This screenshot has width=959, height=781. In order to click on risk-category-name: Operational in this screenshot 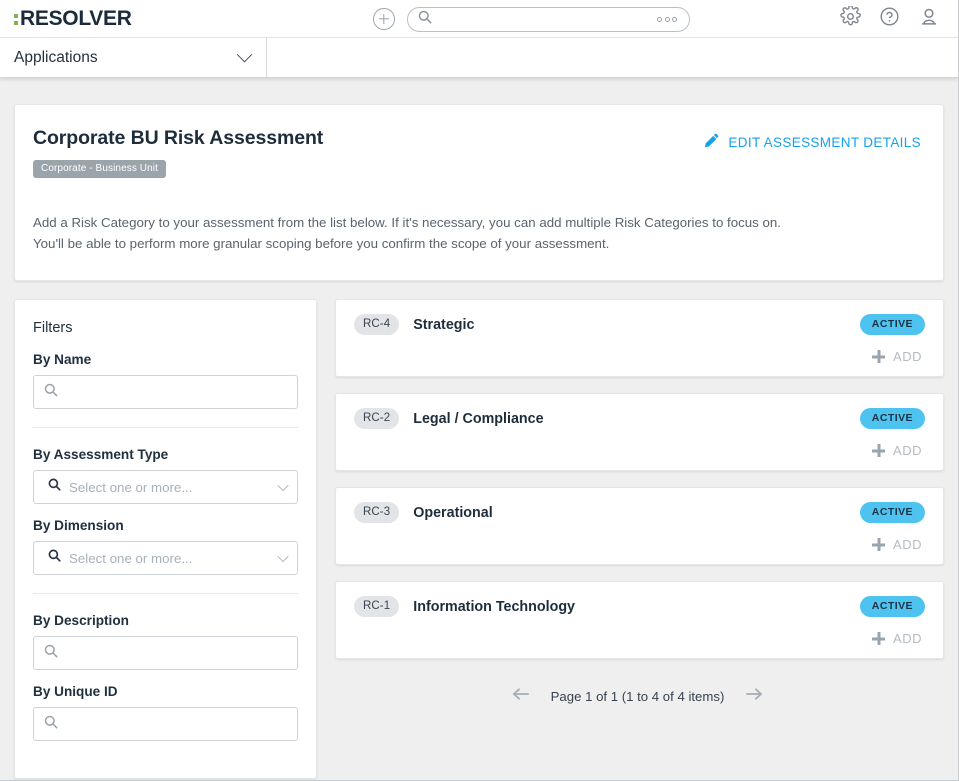, I will do `click(453, 512)`.